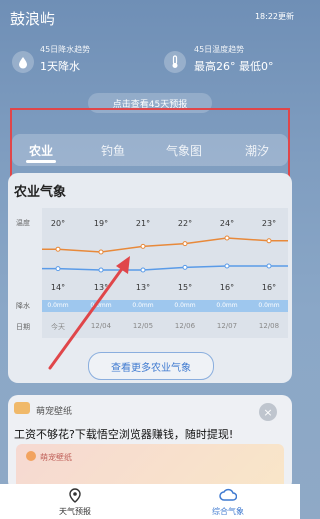  What do you see at coordinates (175, 62) in the screenshot?
I see `thermometer-icon` at bounding box center [175, 62].